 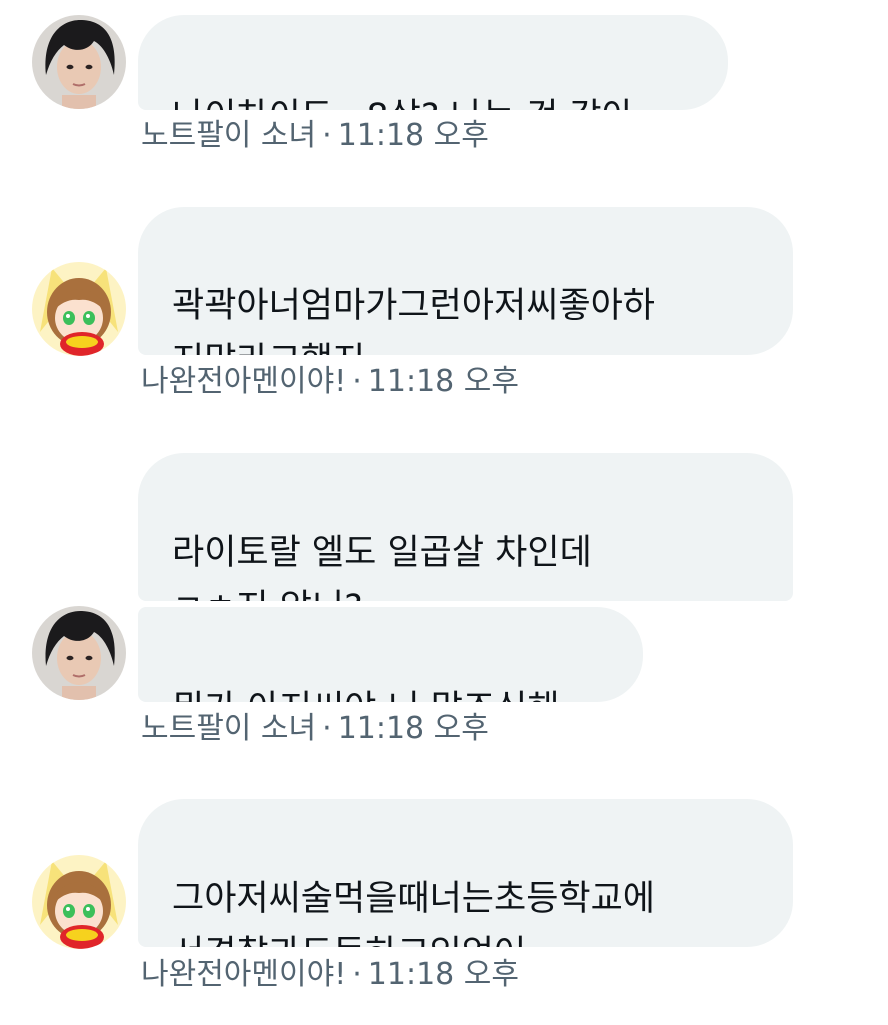 I want to click on message-bubble: 나이차이도...8살? 나는 것 같아, so click(x=433, y=62).